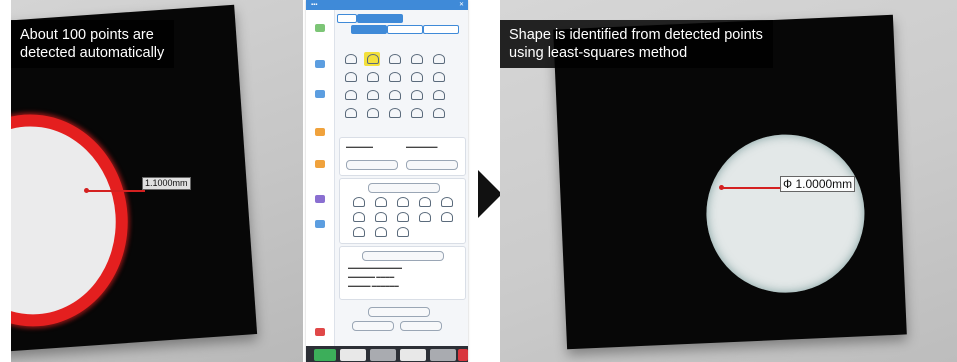  What do you see at coordinates (87, 35) in the screenshot?
I see `left-caption-line-1: About 100 points are` at bounding box center [87, 35].